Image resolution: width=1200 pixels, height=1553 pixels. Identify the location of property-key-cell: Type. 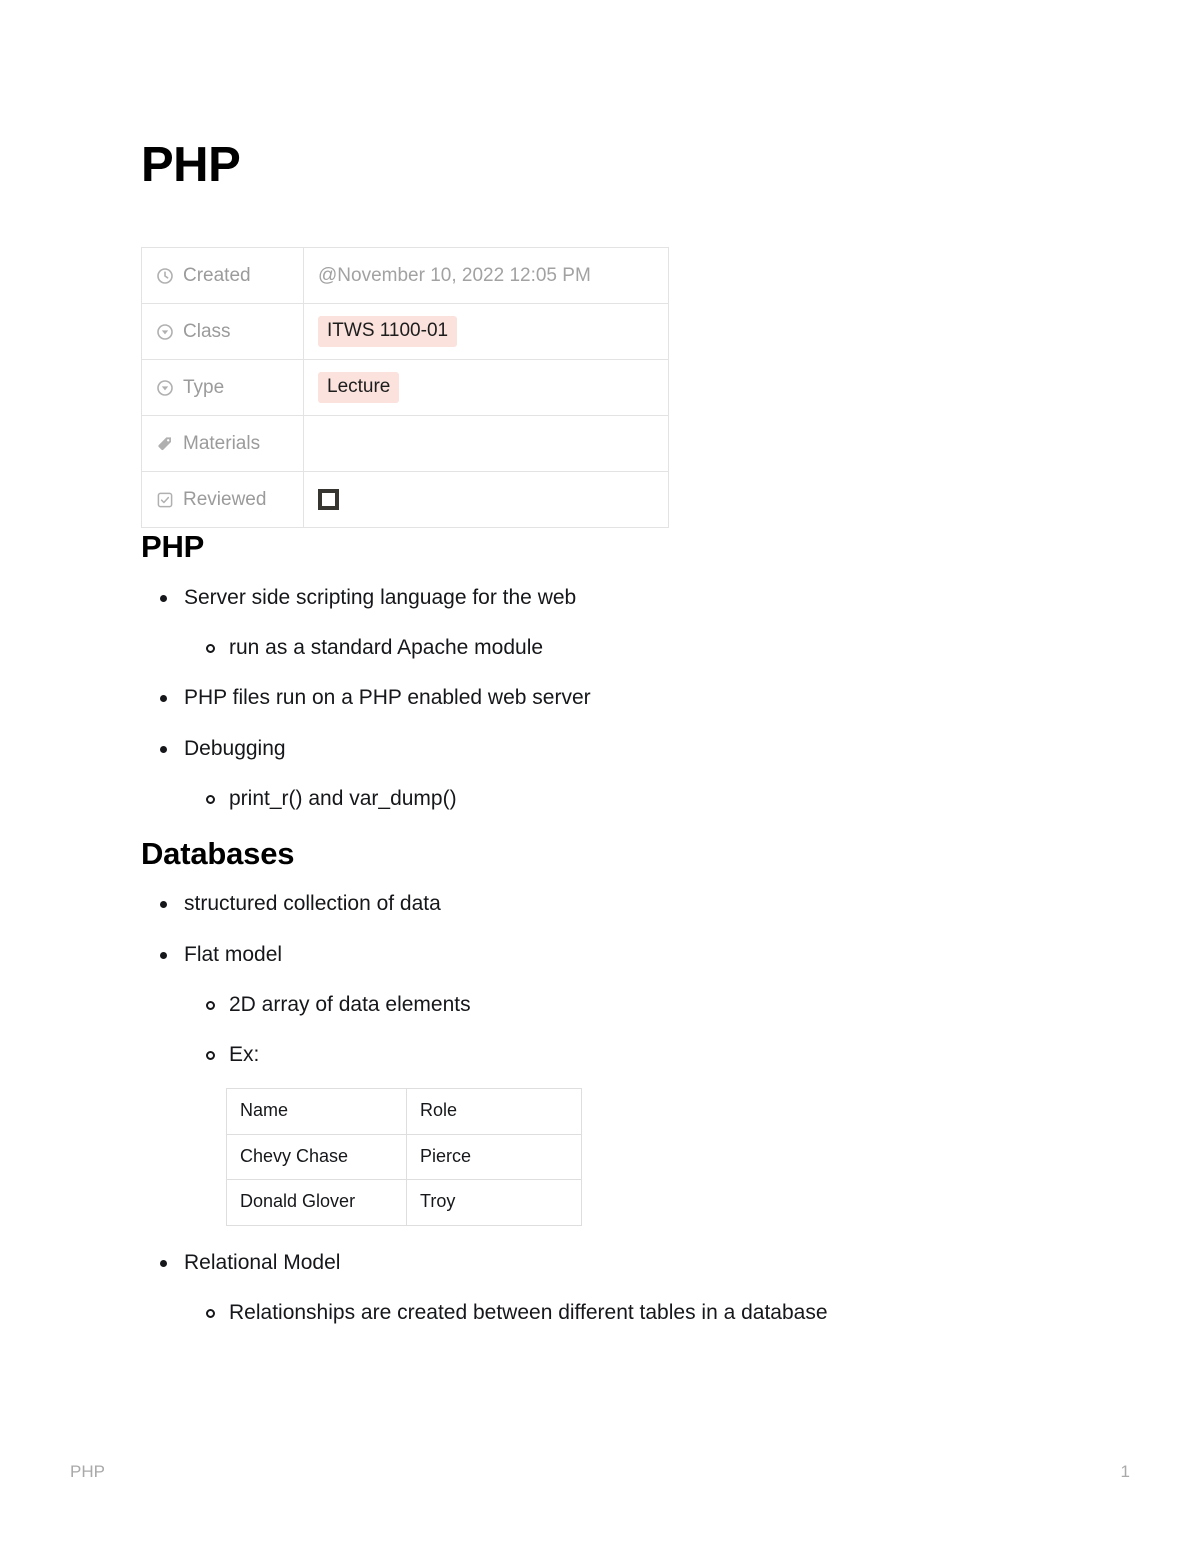
(222, 388).